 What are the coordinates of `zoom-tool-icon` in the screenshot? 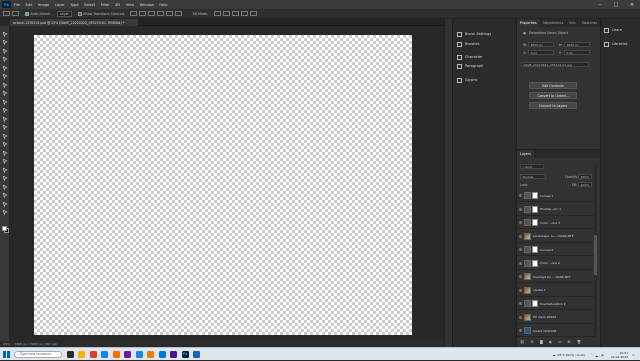 It's located at (5, 203).